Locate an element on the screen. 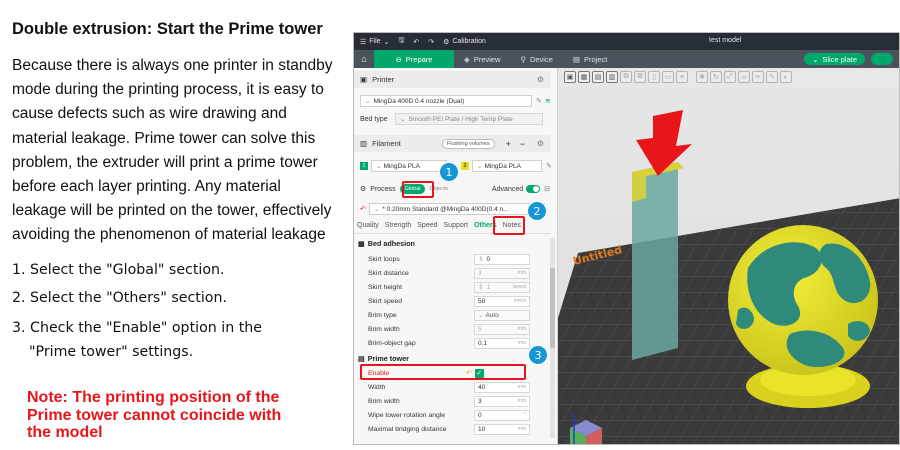 The height and width of the screenshot is (450, 900). project-icon: ▤ is located at coordinates (576, 59).